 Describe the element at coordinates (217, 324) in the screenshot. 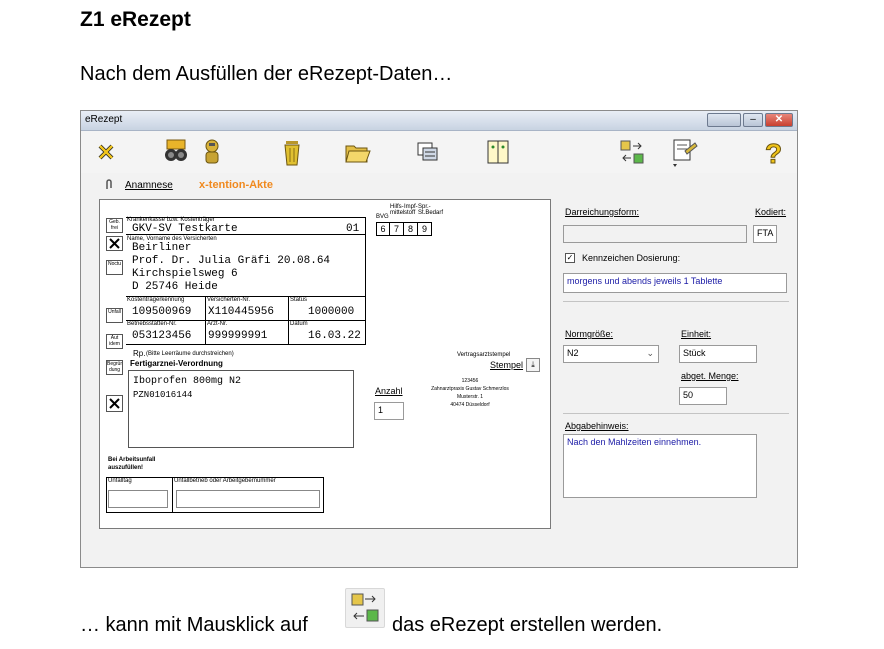

I see `arzt-label: Arzt-Nr.` at that location.